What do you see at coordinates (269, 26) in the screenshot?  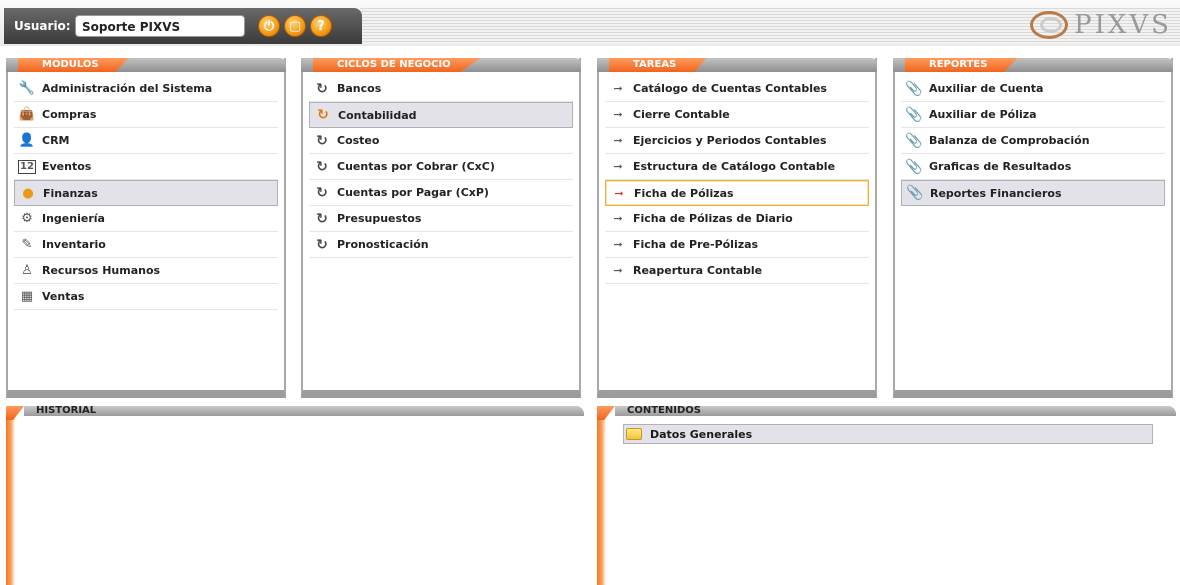 I see `power-button: ⏻` at bounding box center [269, 26].